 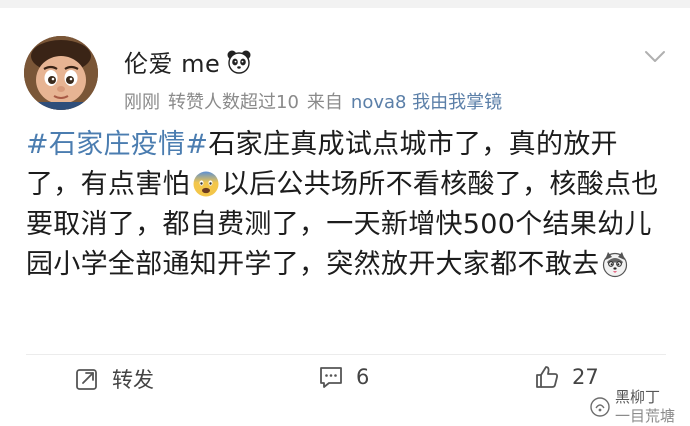 I want to click on repost-button: 转发, so click(x=114, y=379).